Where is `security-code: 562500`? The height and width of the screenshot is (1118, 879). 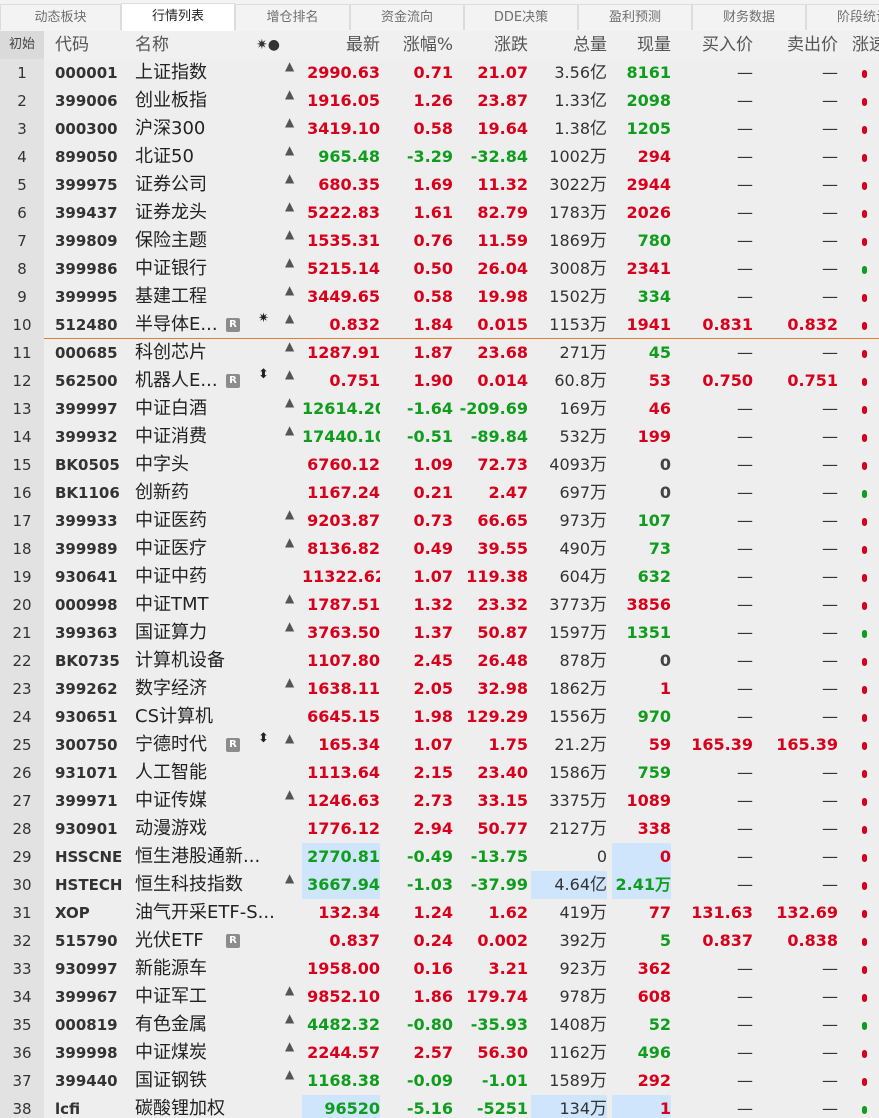
security-code: 562500 is located at coordinates (95, 381).